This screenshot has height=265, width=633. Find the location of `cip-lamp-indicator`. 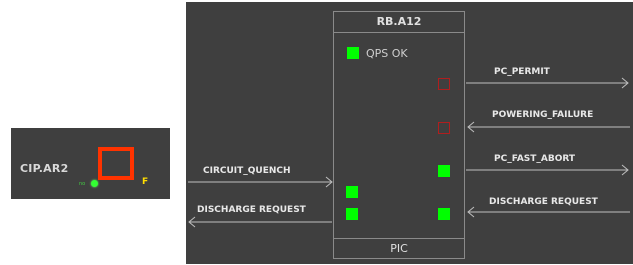

cip-lamp-indicator is located at coordinates (94, 183).